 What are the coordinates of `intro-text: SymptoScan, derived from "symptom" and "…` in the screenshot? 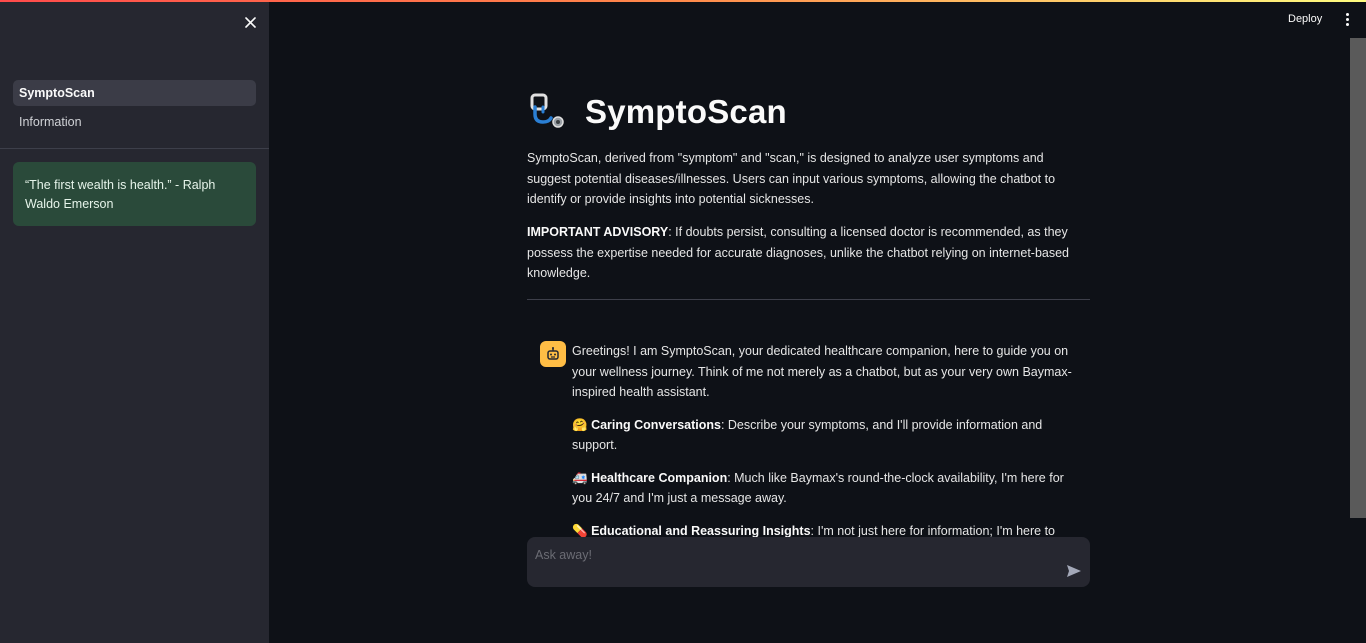 It's located at (791, 178).